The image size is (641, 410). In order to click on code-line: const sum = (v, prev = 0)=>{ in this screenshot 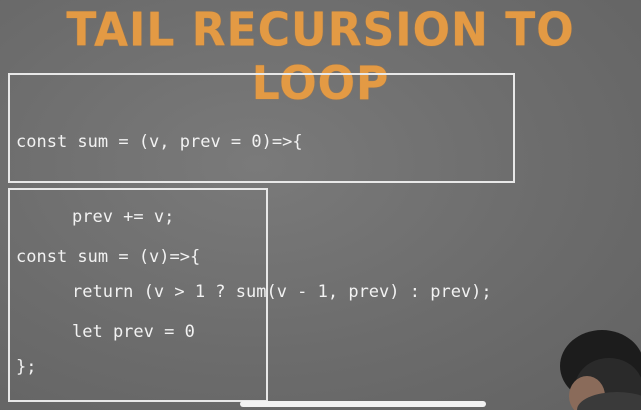, I will do `click(159, 142)`.